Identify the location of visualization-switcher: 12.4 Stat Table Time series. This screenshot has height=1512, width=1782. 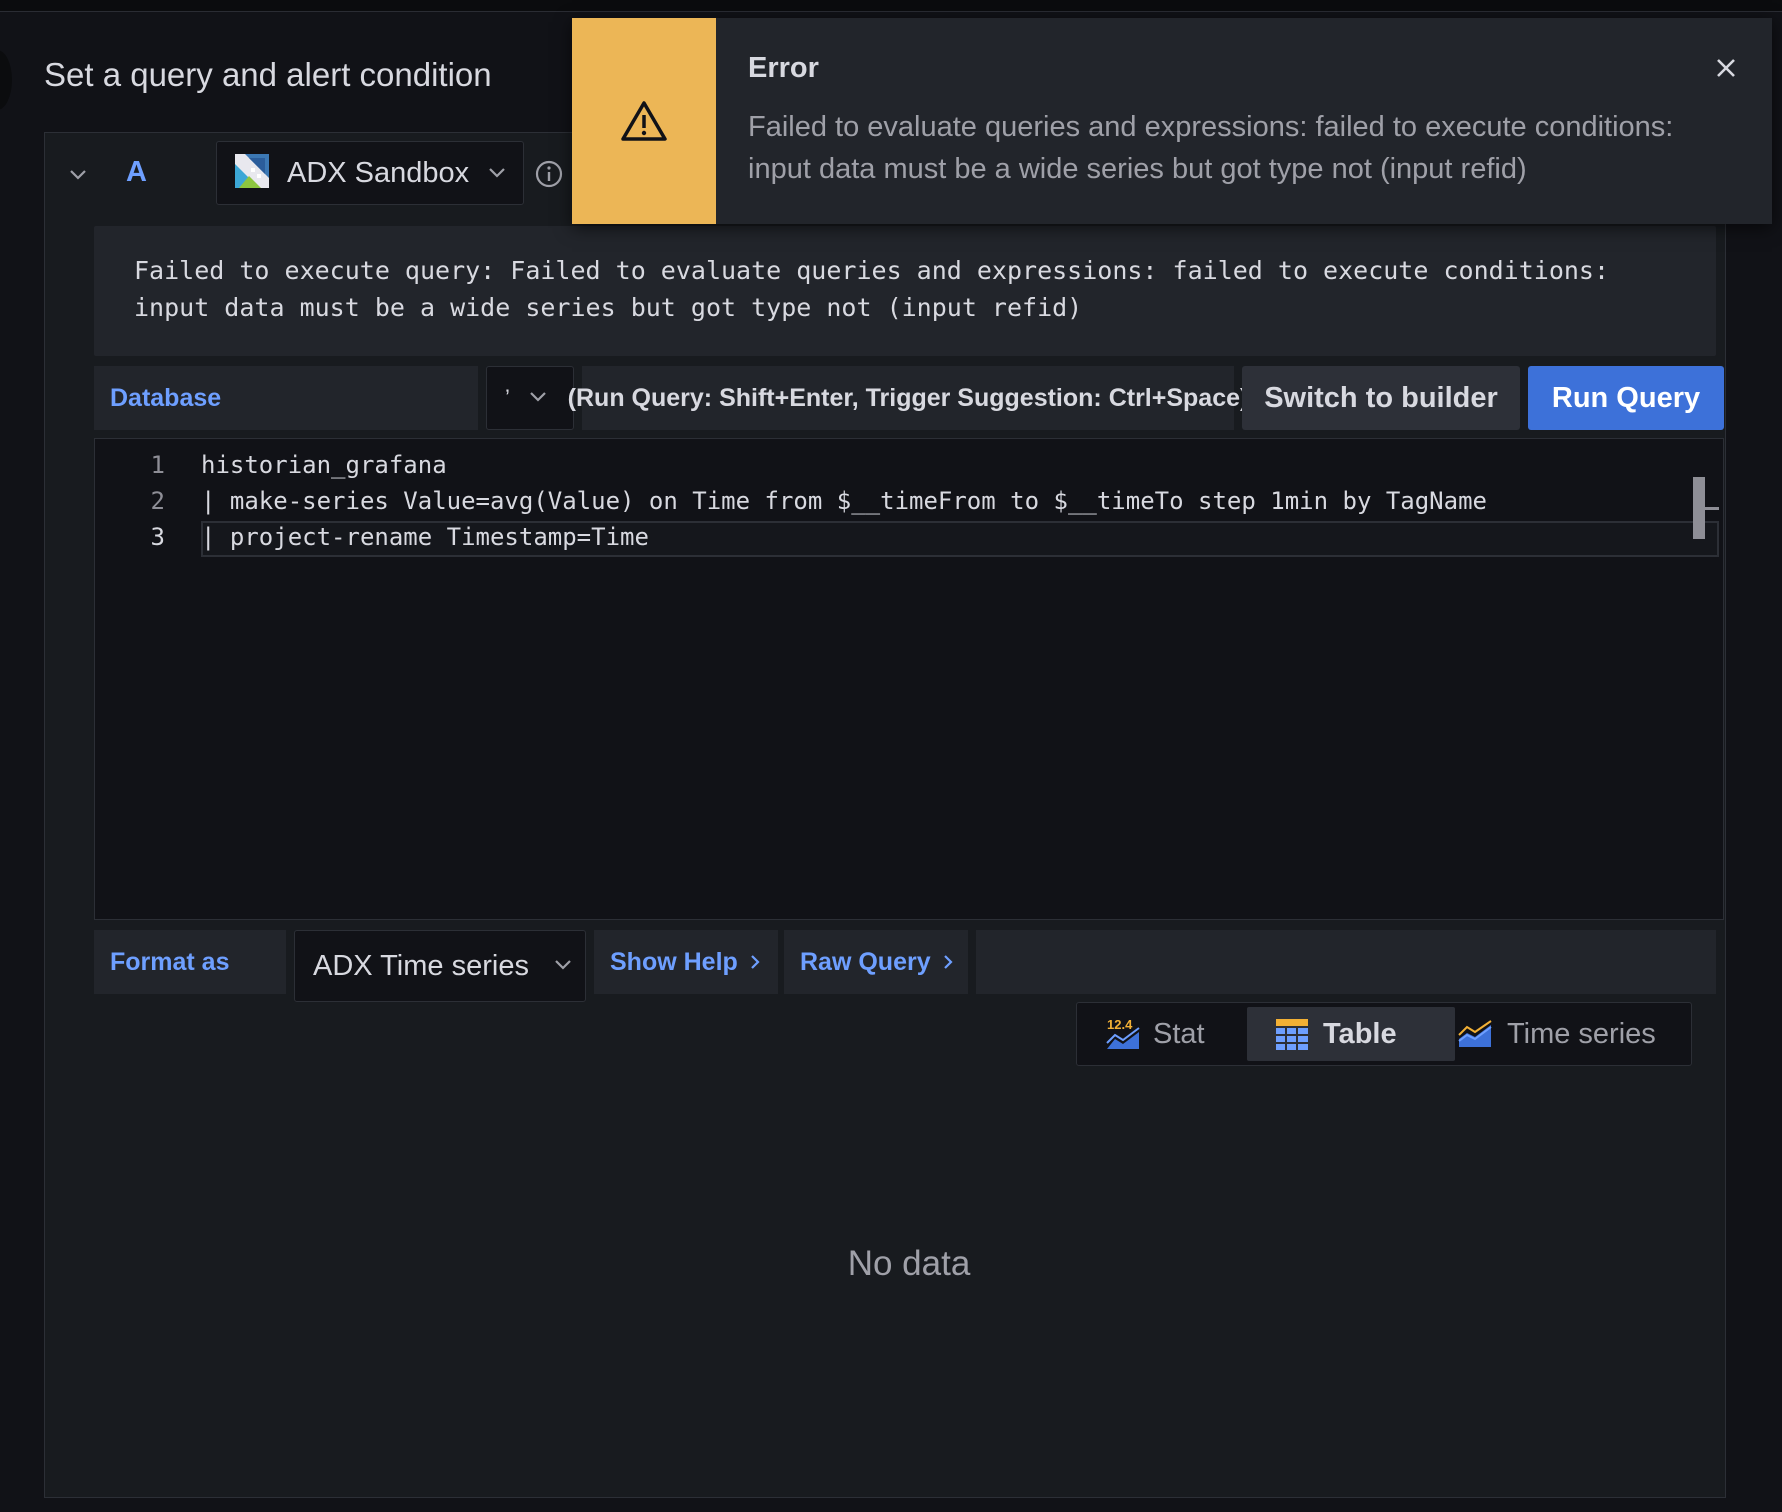
(1384, 1034).